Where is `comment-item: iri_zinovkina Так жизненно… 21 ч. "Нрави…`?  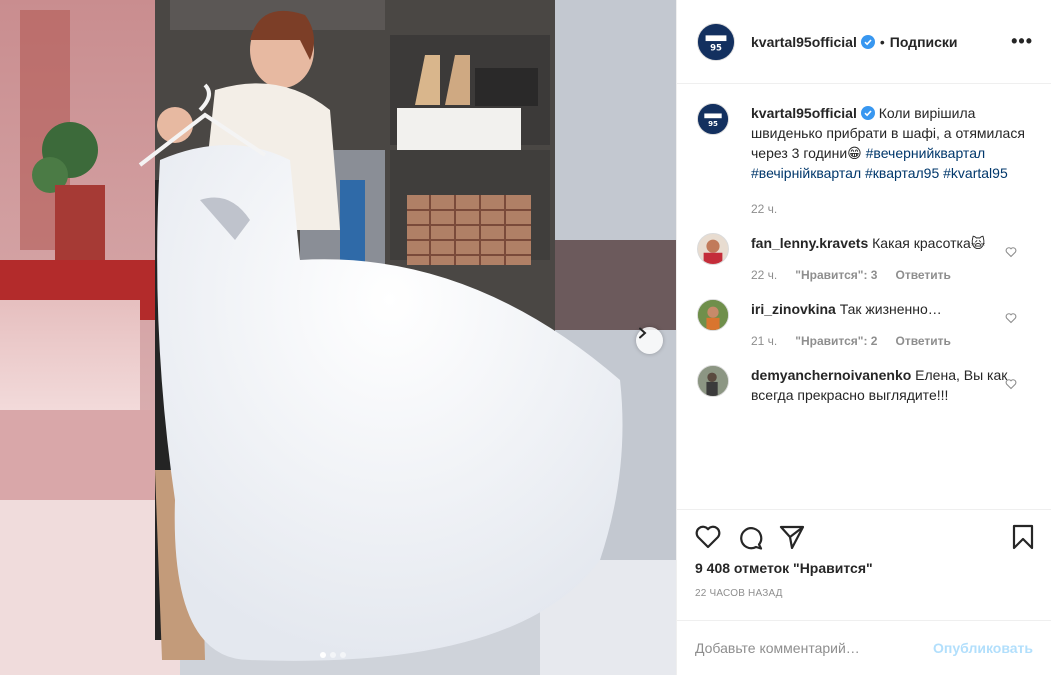
comment-item: iri_zinovkina Так жизненно… 21 ч. "Нрави… is located at coordinates (866, 325).